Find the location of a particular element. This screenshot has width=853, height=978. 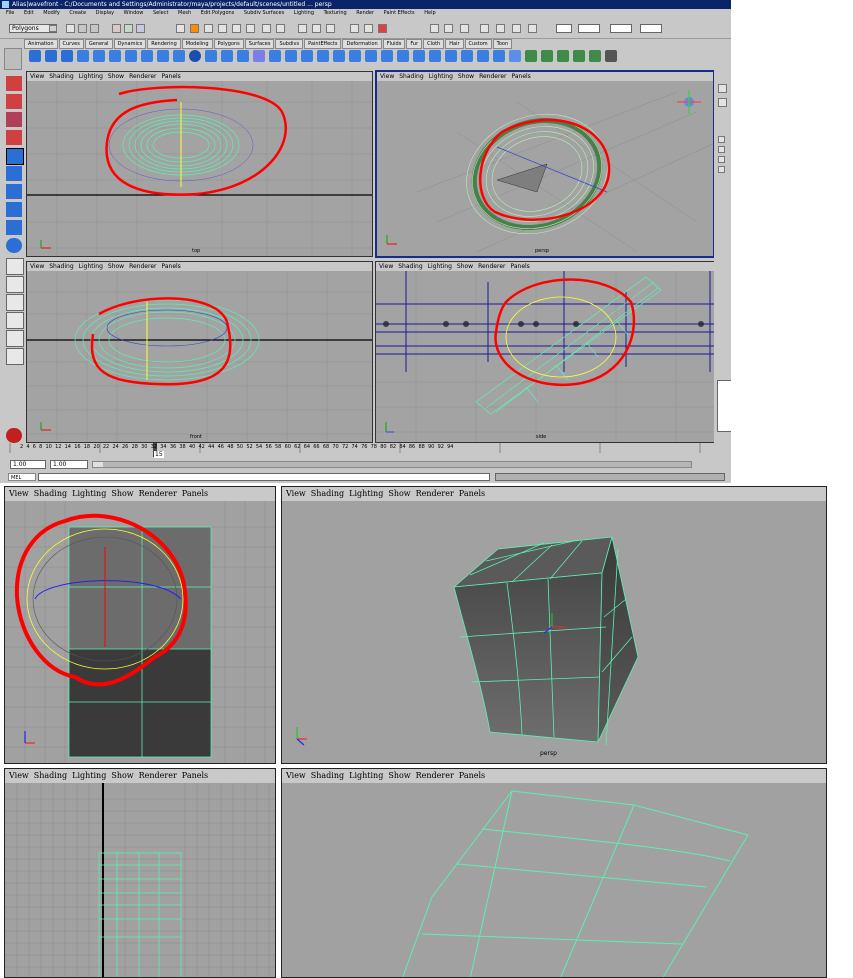

ipr-render-icon is located at coordinates (316, 28).